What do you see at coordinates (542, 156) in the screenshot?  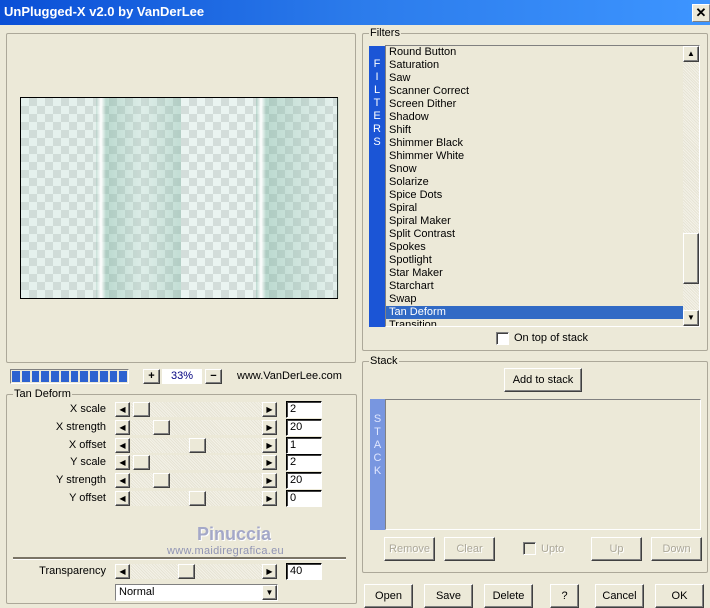 I see `filter-item: Shimmer White` at bounding box center [542, 156].